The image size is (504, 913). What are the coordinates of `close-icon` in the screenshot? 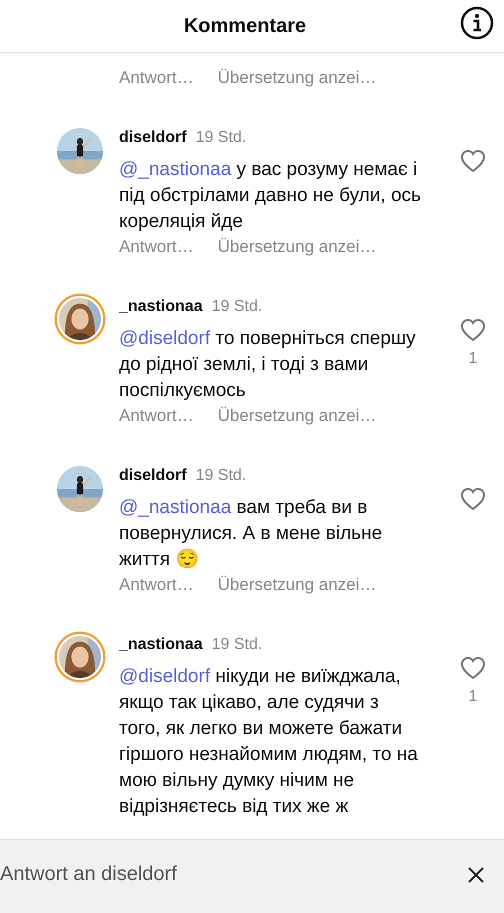 It's located at (476, 874).